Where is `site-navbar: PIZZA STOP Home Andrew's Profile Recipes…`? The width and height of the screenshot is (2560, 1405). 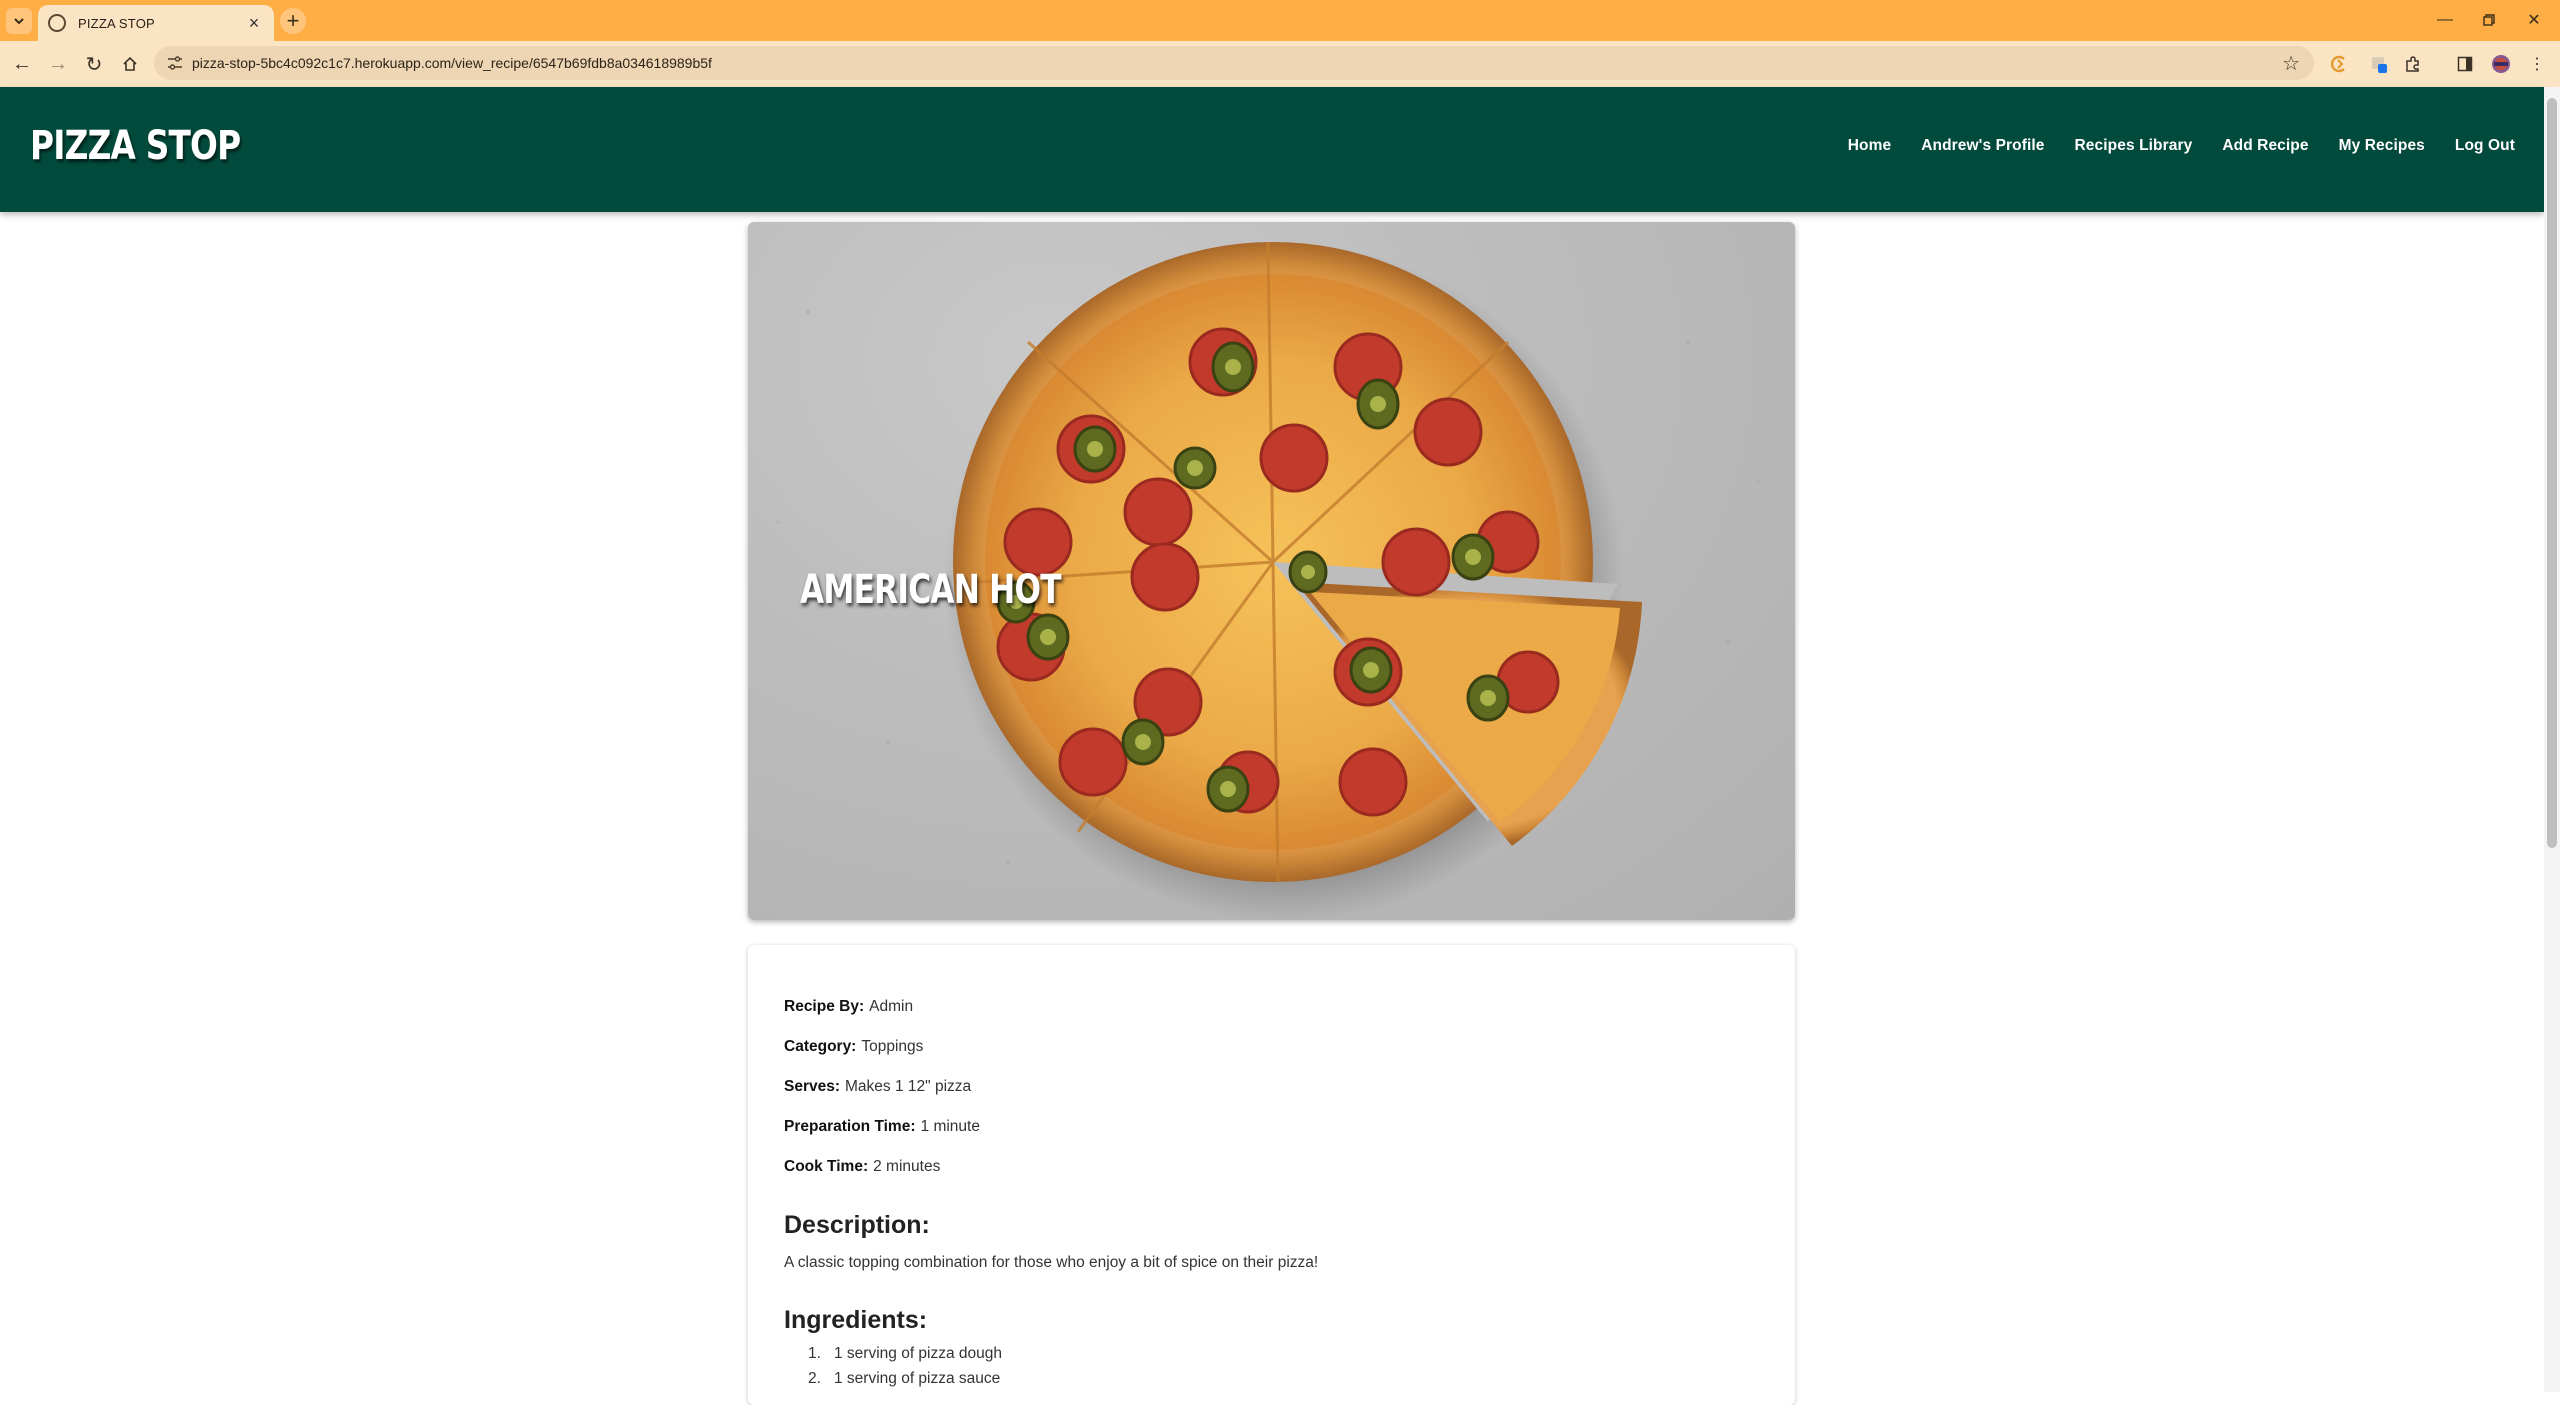
site-navbar: PIZZA STOP Home Andrew's Profile Recipes… is located at coordinates (1272, 149).